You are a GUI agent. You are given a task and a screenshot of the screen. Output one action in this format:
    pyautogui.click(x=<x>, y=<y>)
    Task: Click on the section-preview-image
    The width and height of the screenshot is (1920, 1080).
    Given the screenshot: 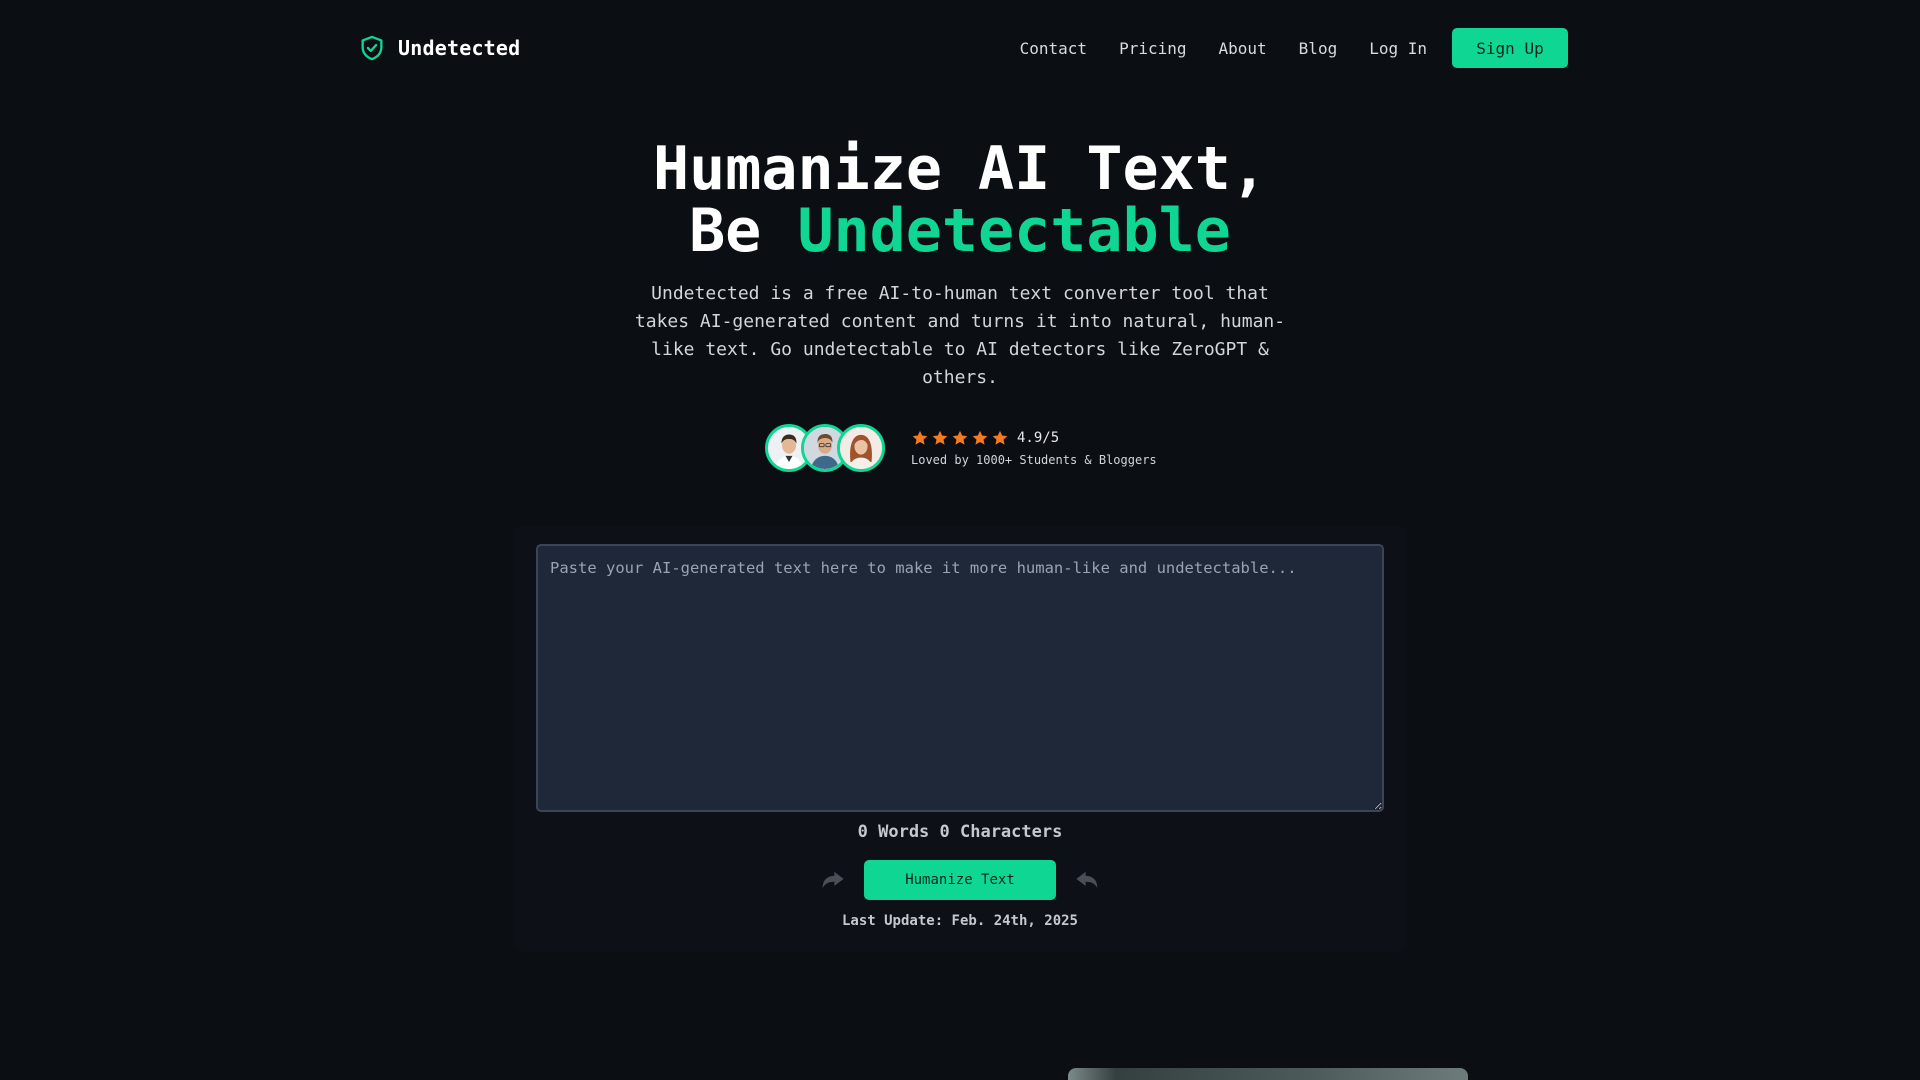 What is the action you would take?
    pyautogui.click(x=1268, y=1074)
    